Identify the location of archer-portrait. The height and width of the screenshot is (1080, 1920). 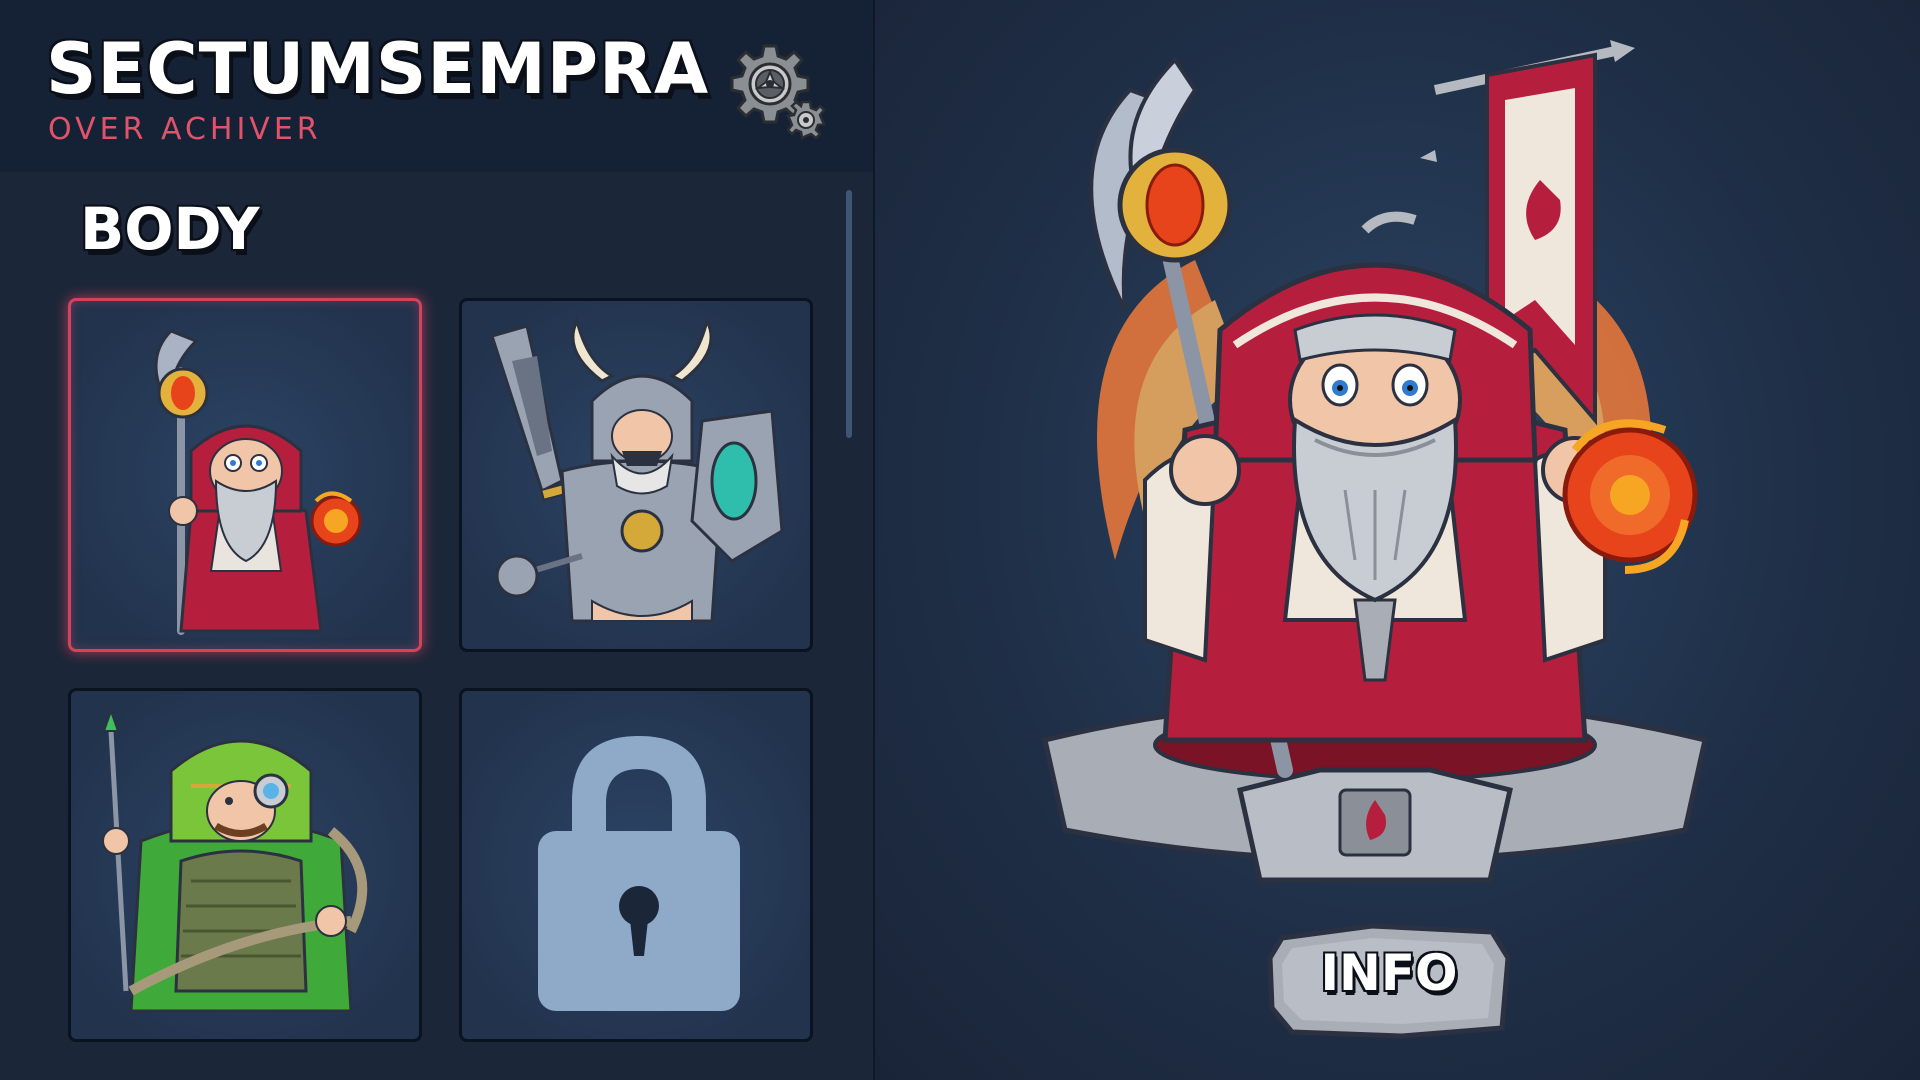
(235, 860).